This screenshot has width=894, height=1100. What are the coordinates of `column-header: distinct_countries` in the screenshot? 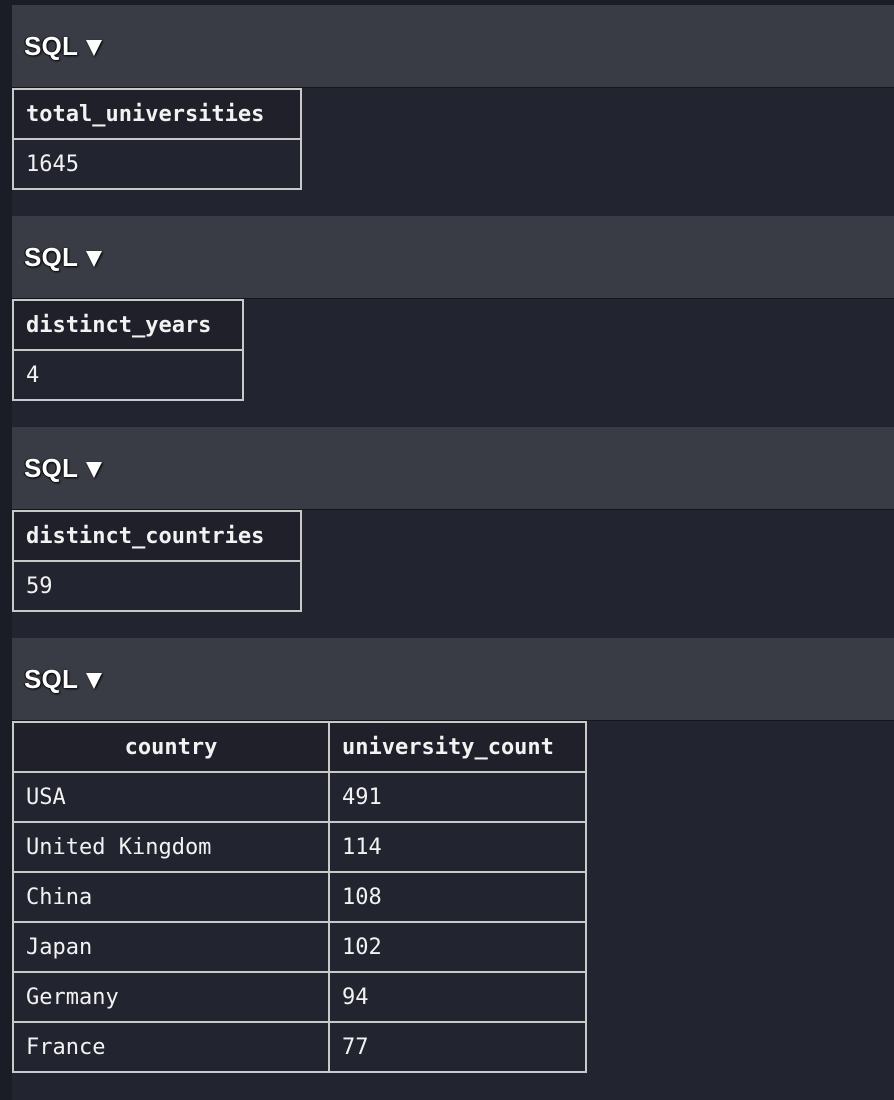 It's located at (157, 536).